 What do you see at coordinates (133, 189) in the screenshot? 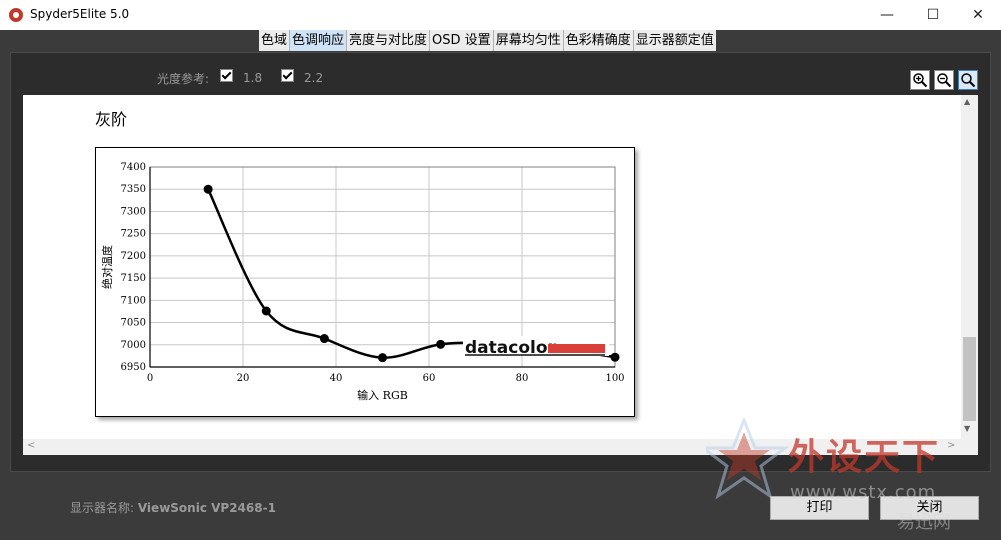
I see `y-tick-label: 7350` at bounding box center [133, 189].